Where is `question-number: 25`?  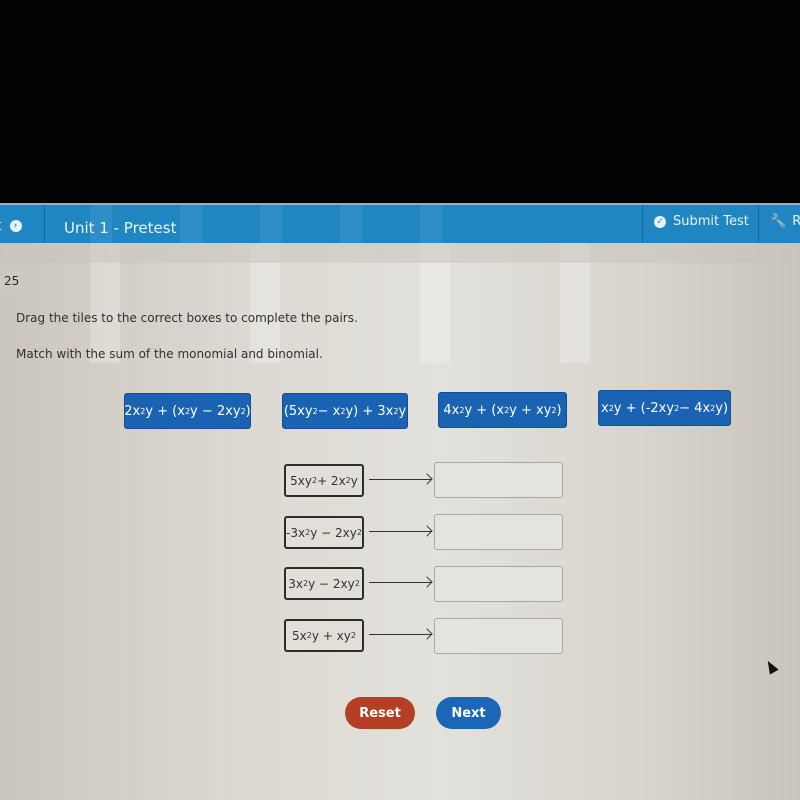
question-number: 25 is located at coordinates (13, 281).